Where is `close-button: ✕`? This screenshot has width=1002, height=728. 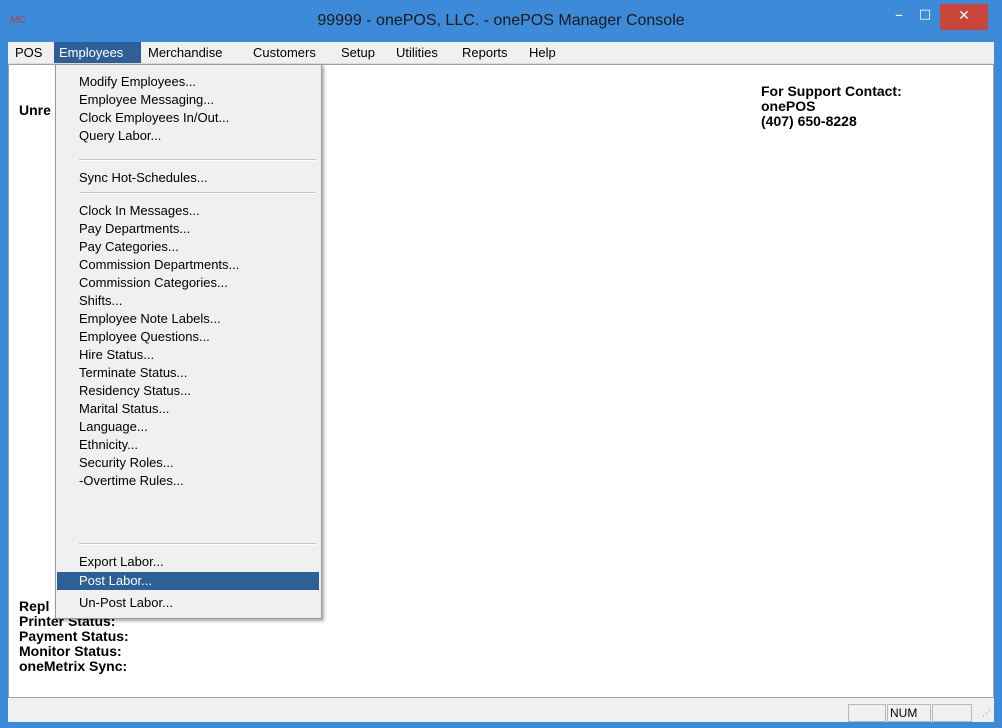
close-button: ✕ is located at coordinates (964, 17).